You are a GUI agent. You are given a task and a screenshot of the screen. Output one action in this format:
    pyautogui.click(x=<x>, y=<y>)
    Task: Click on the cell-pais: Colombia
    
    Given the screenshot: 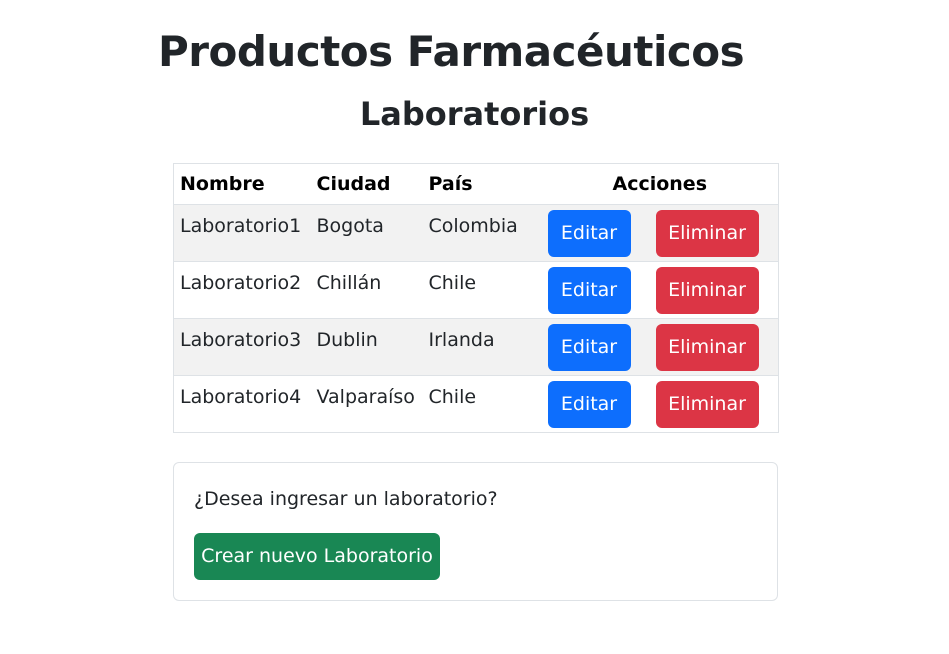 What is the action you would take?
    pyautogui.click(x=482, y=233)
    